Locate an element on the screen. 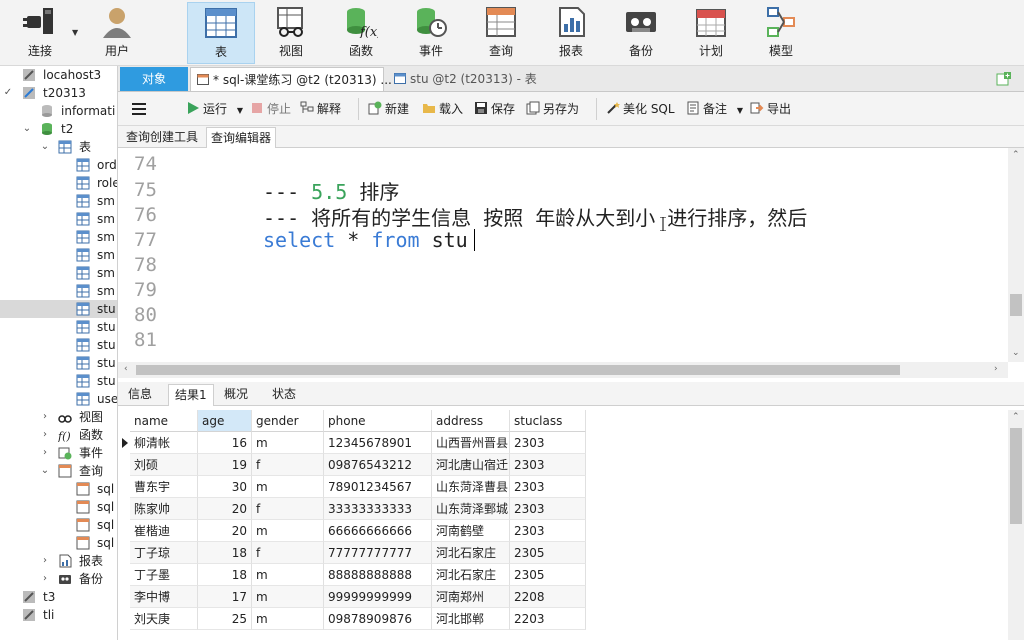 Image resolution: width=1024 pixels, height=640 pixels. nav-table-item: role is located at coordinates (58, 183).